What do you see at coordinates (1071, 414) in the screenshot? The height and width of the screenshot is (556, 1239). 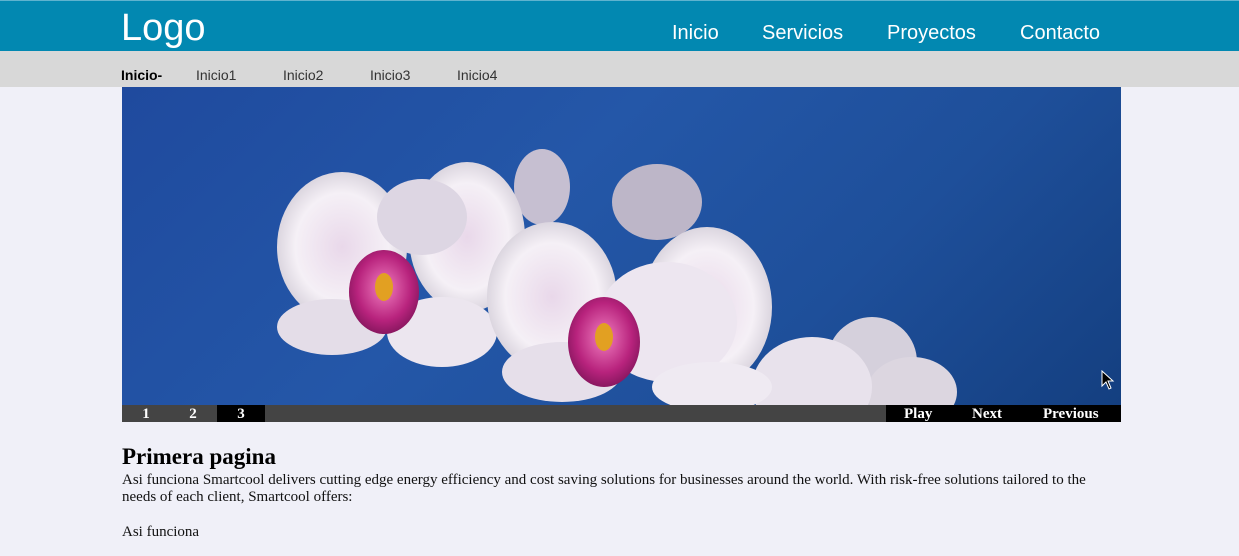 I see `previous-button: Previous` at bounding box center [1071, 414].